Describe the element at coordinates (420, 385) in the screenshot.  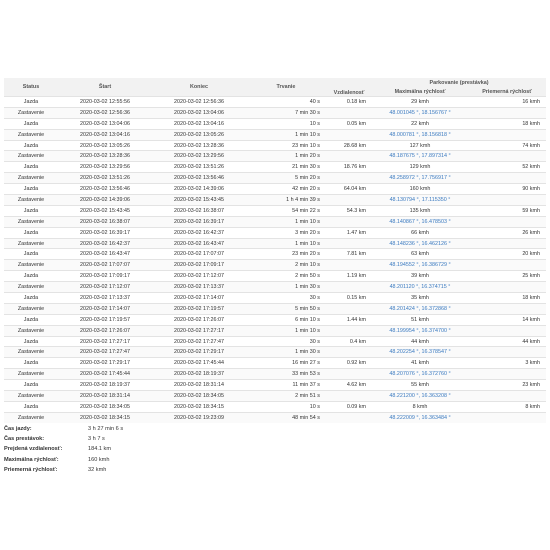
I see `row-max-speed: 55 kmh` at that location.